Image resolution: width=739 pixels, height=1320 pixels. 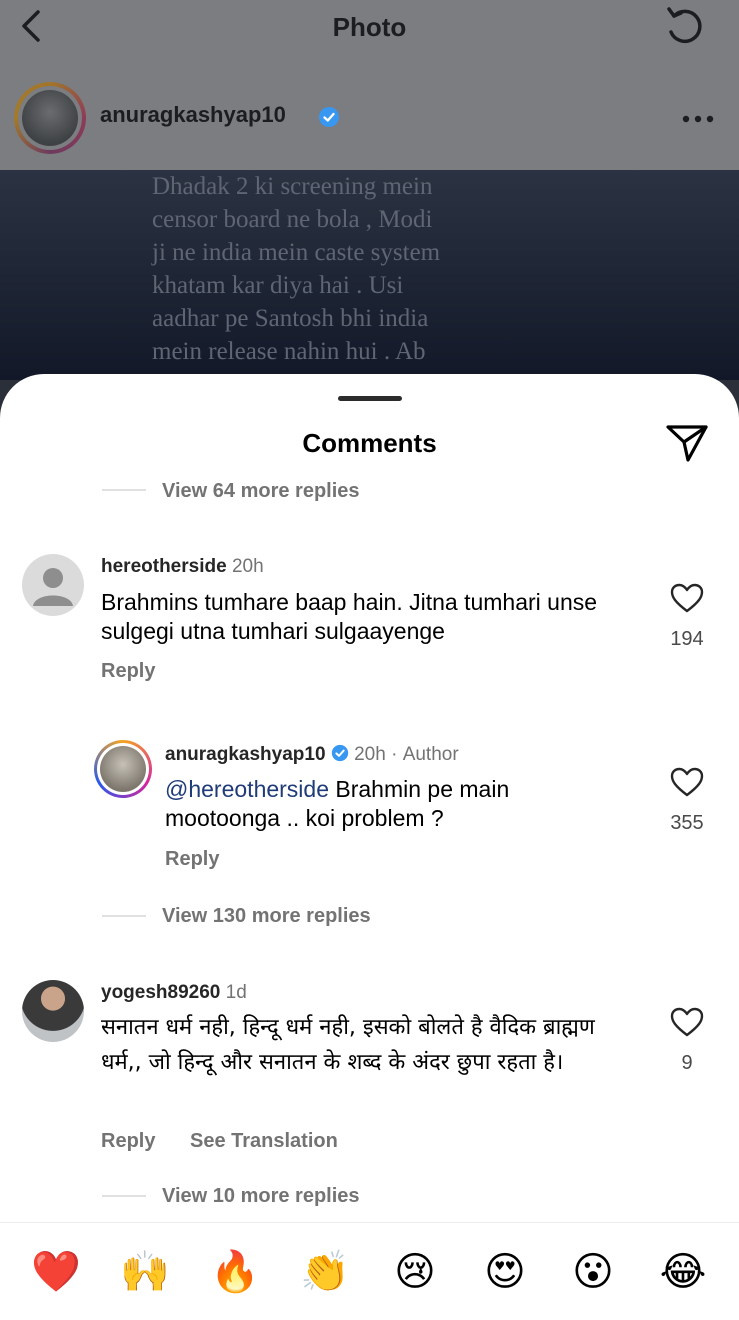 What do you see at coordinates (505, 1272) in the screenshot?
I see `heart-eyes-emoji: 😍` at bounding box center [505, 1272].